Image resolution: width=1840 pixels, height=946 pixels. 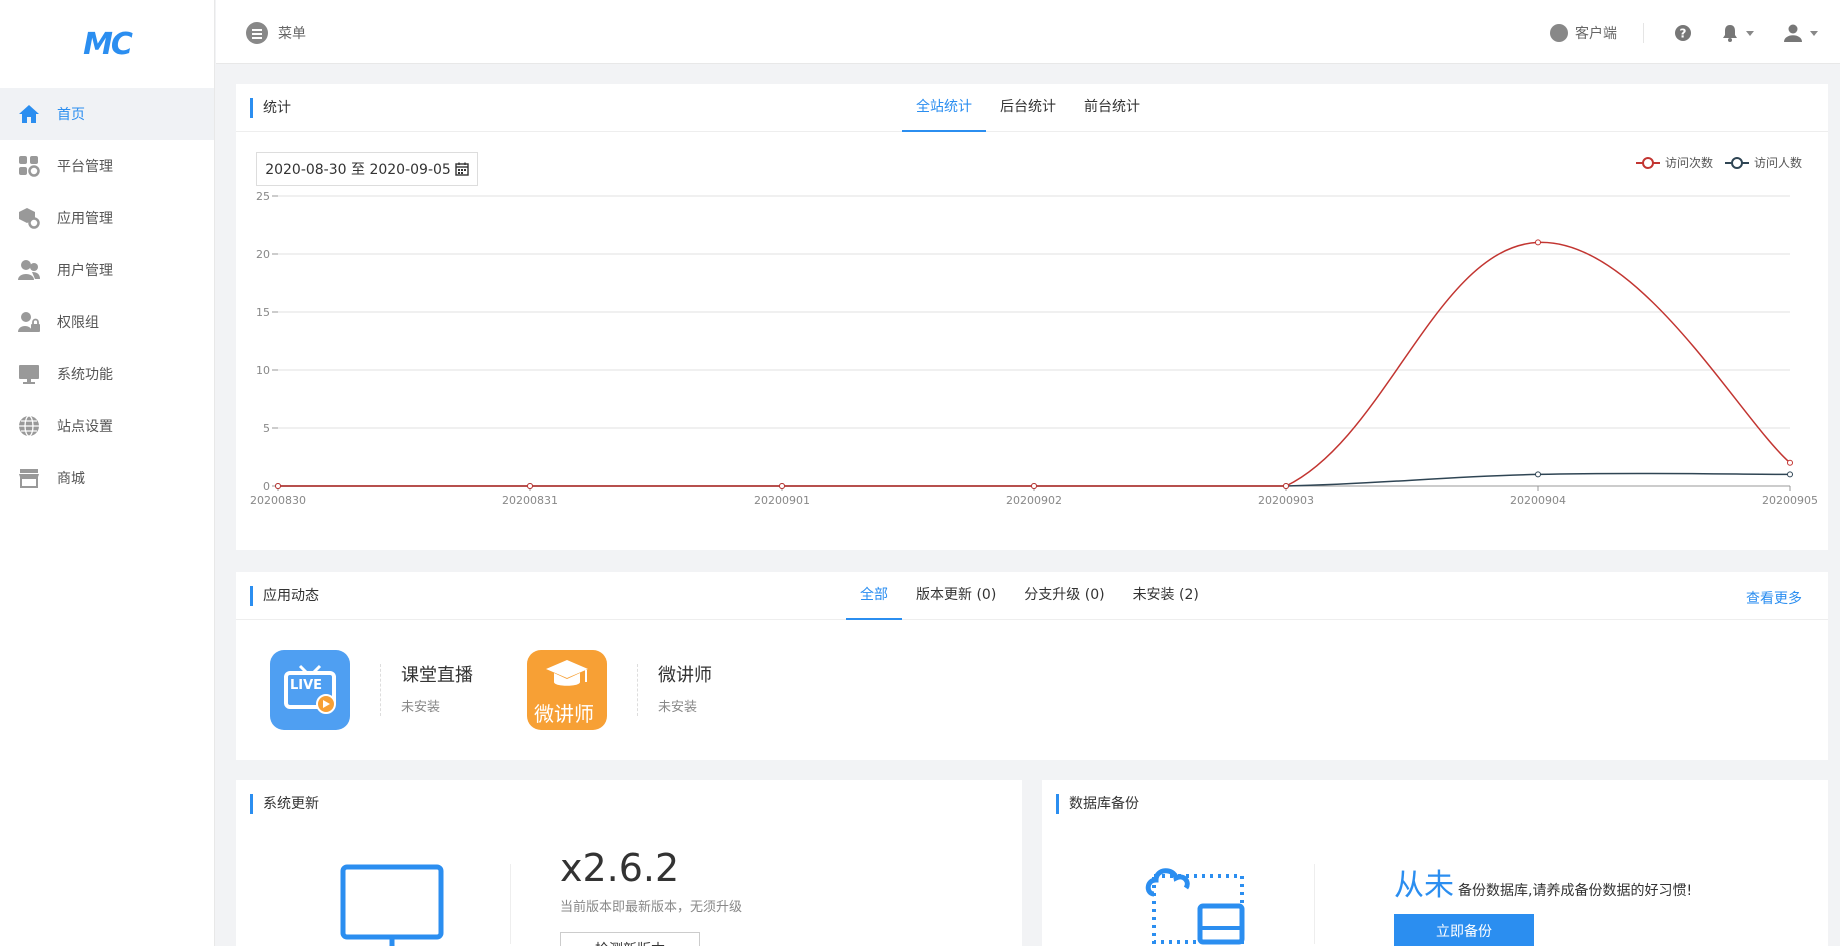 What do you see at coordinates (956, 596) in the screenshot?
I see `tab-version-updates: 版本更新 (0)` at bounding box center [956, 596].